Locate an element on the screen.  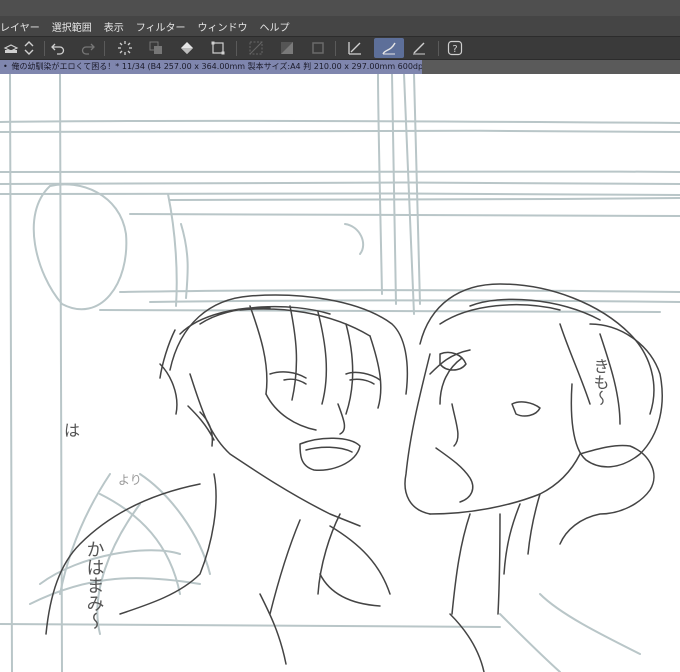
fill-bucket-icon is located at coordinates (187, 48).